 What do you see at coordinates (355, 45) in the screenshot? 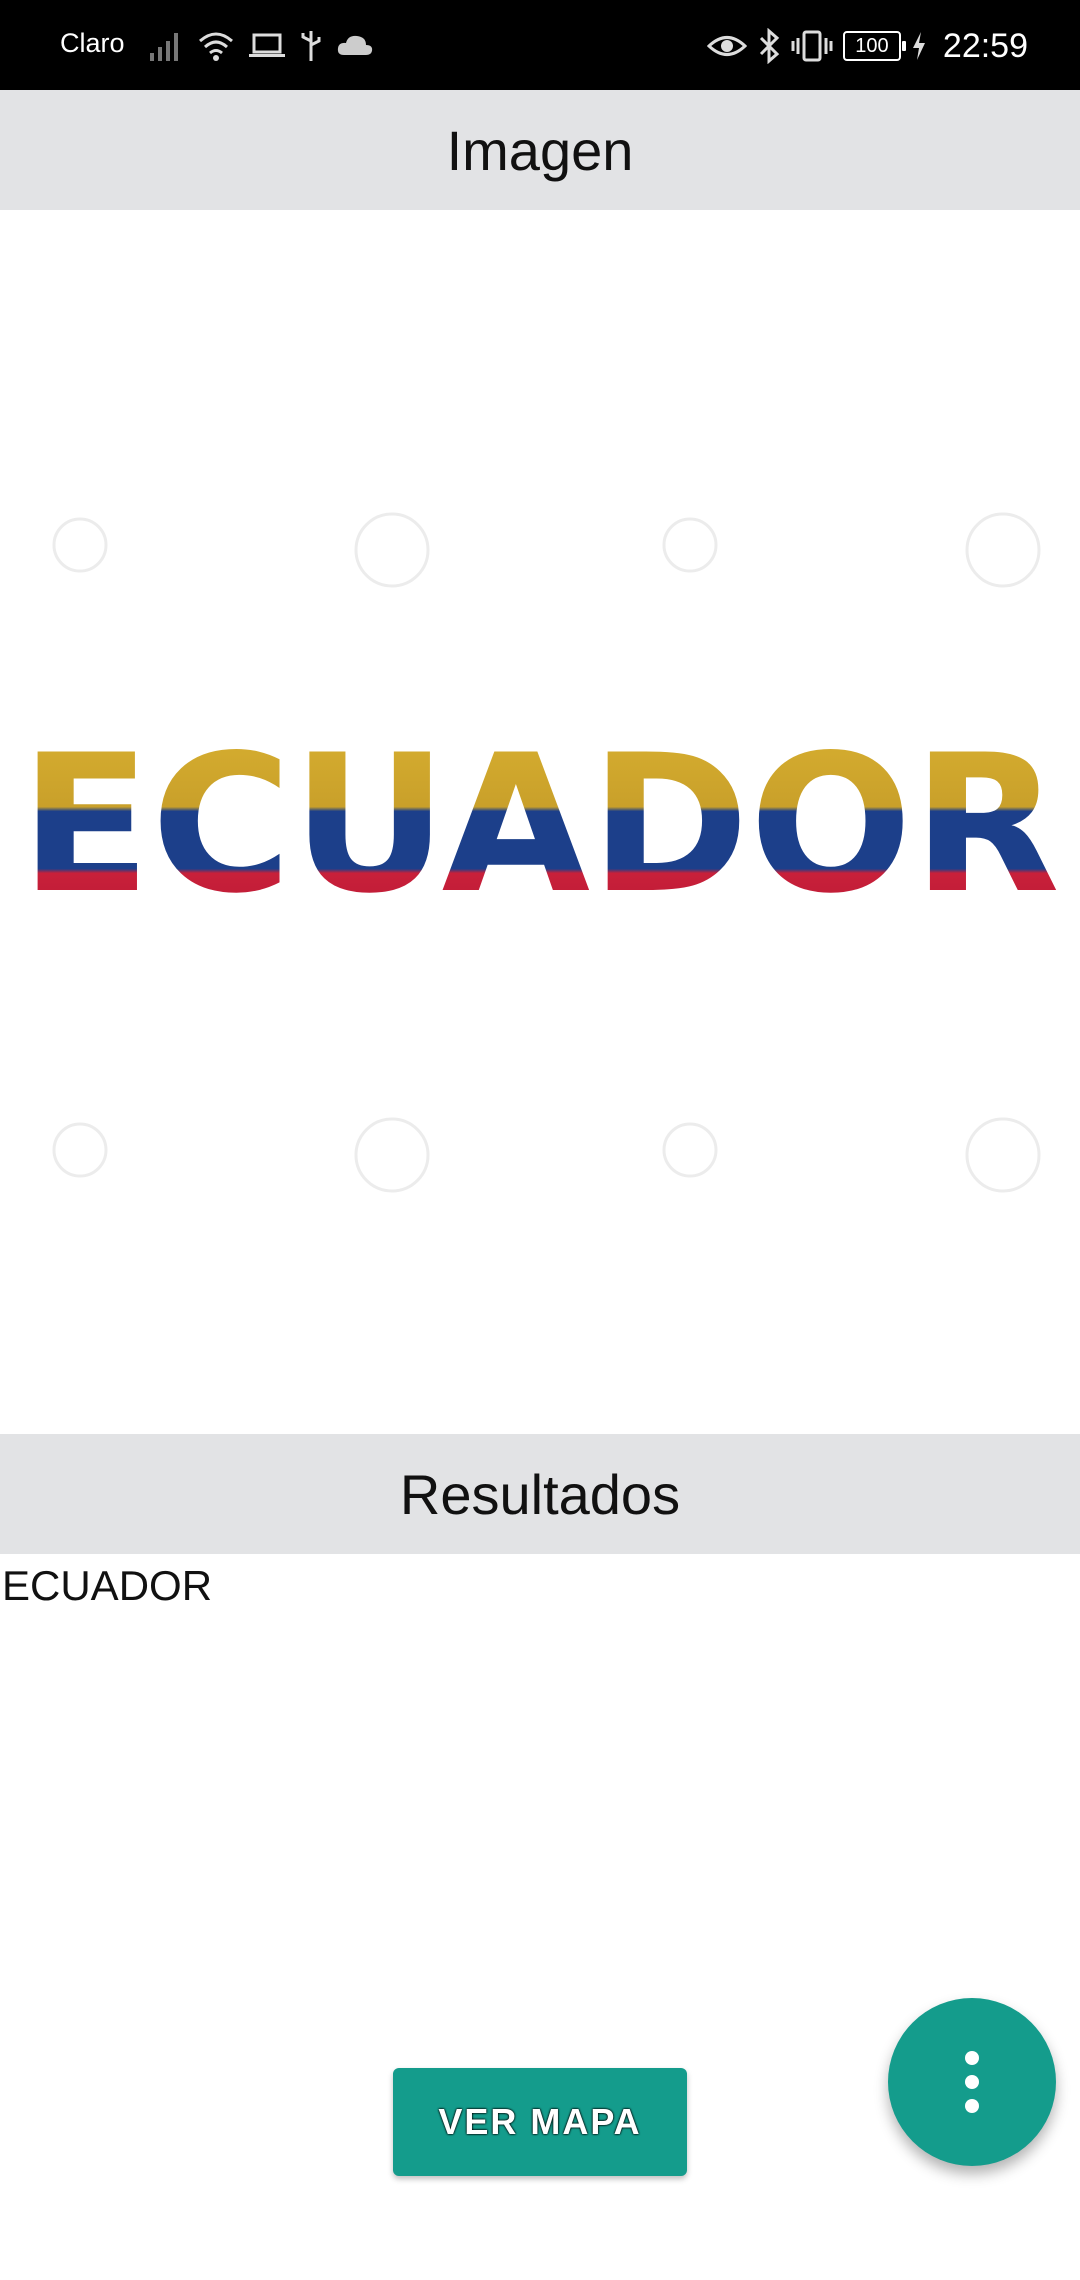
I see `cloud-icon` at bounding box center [355, 45].